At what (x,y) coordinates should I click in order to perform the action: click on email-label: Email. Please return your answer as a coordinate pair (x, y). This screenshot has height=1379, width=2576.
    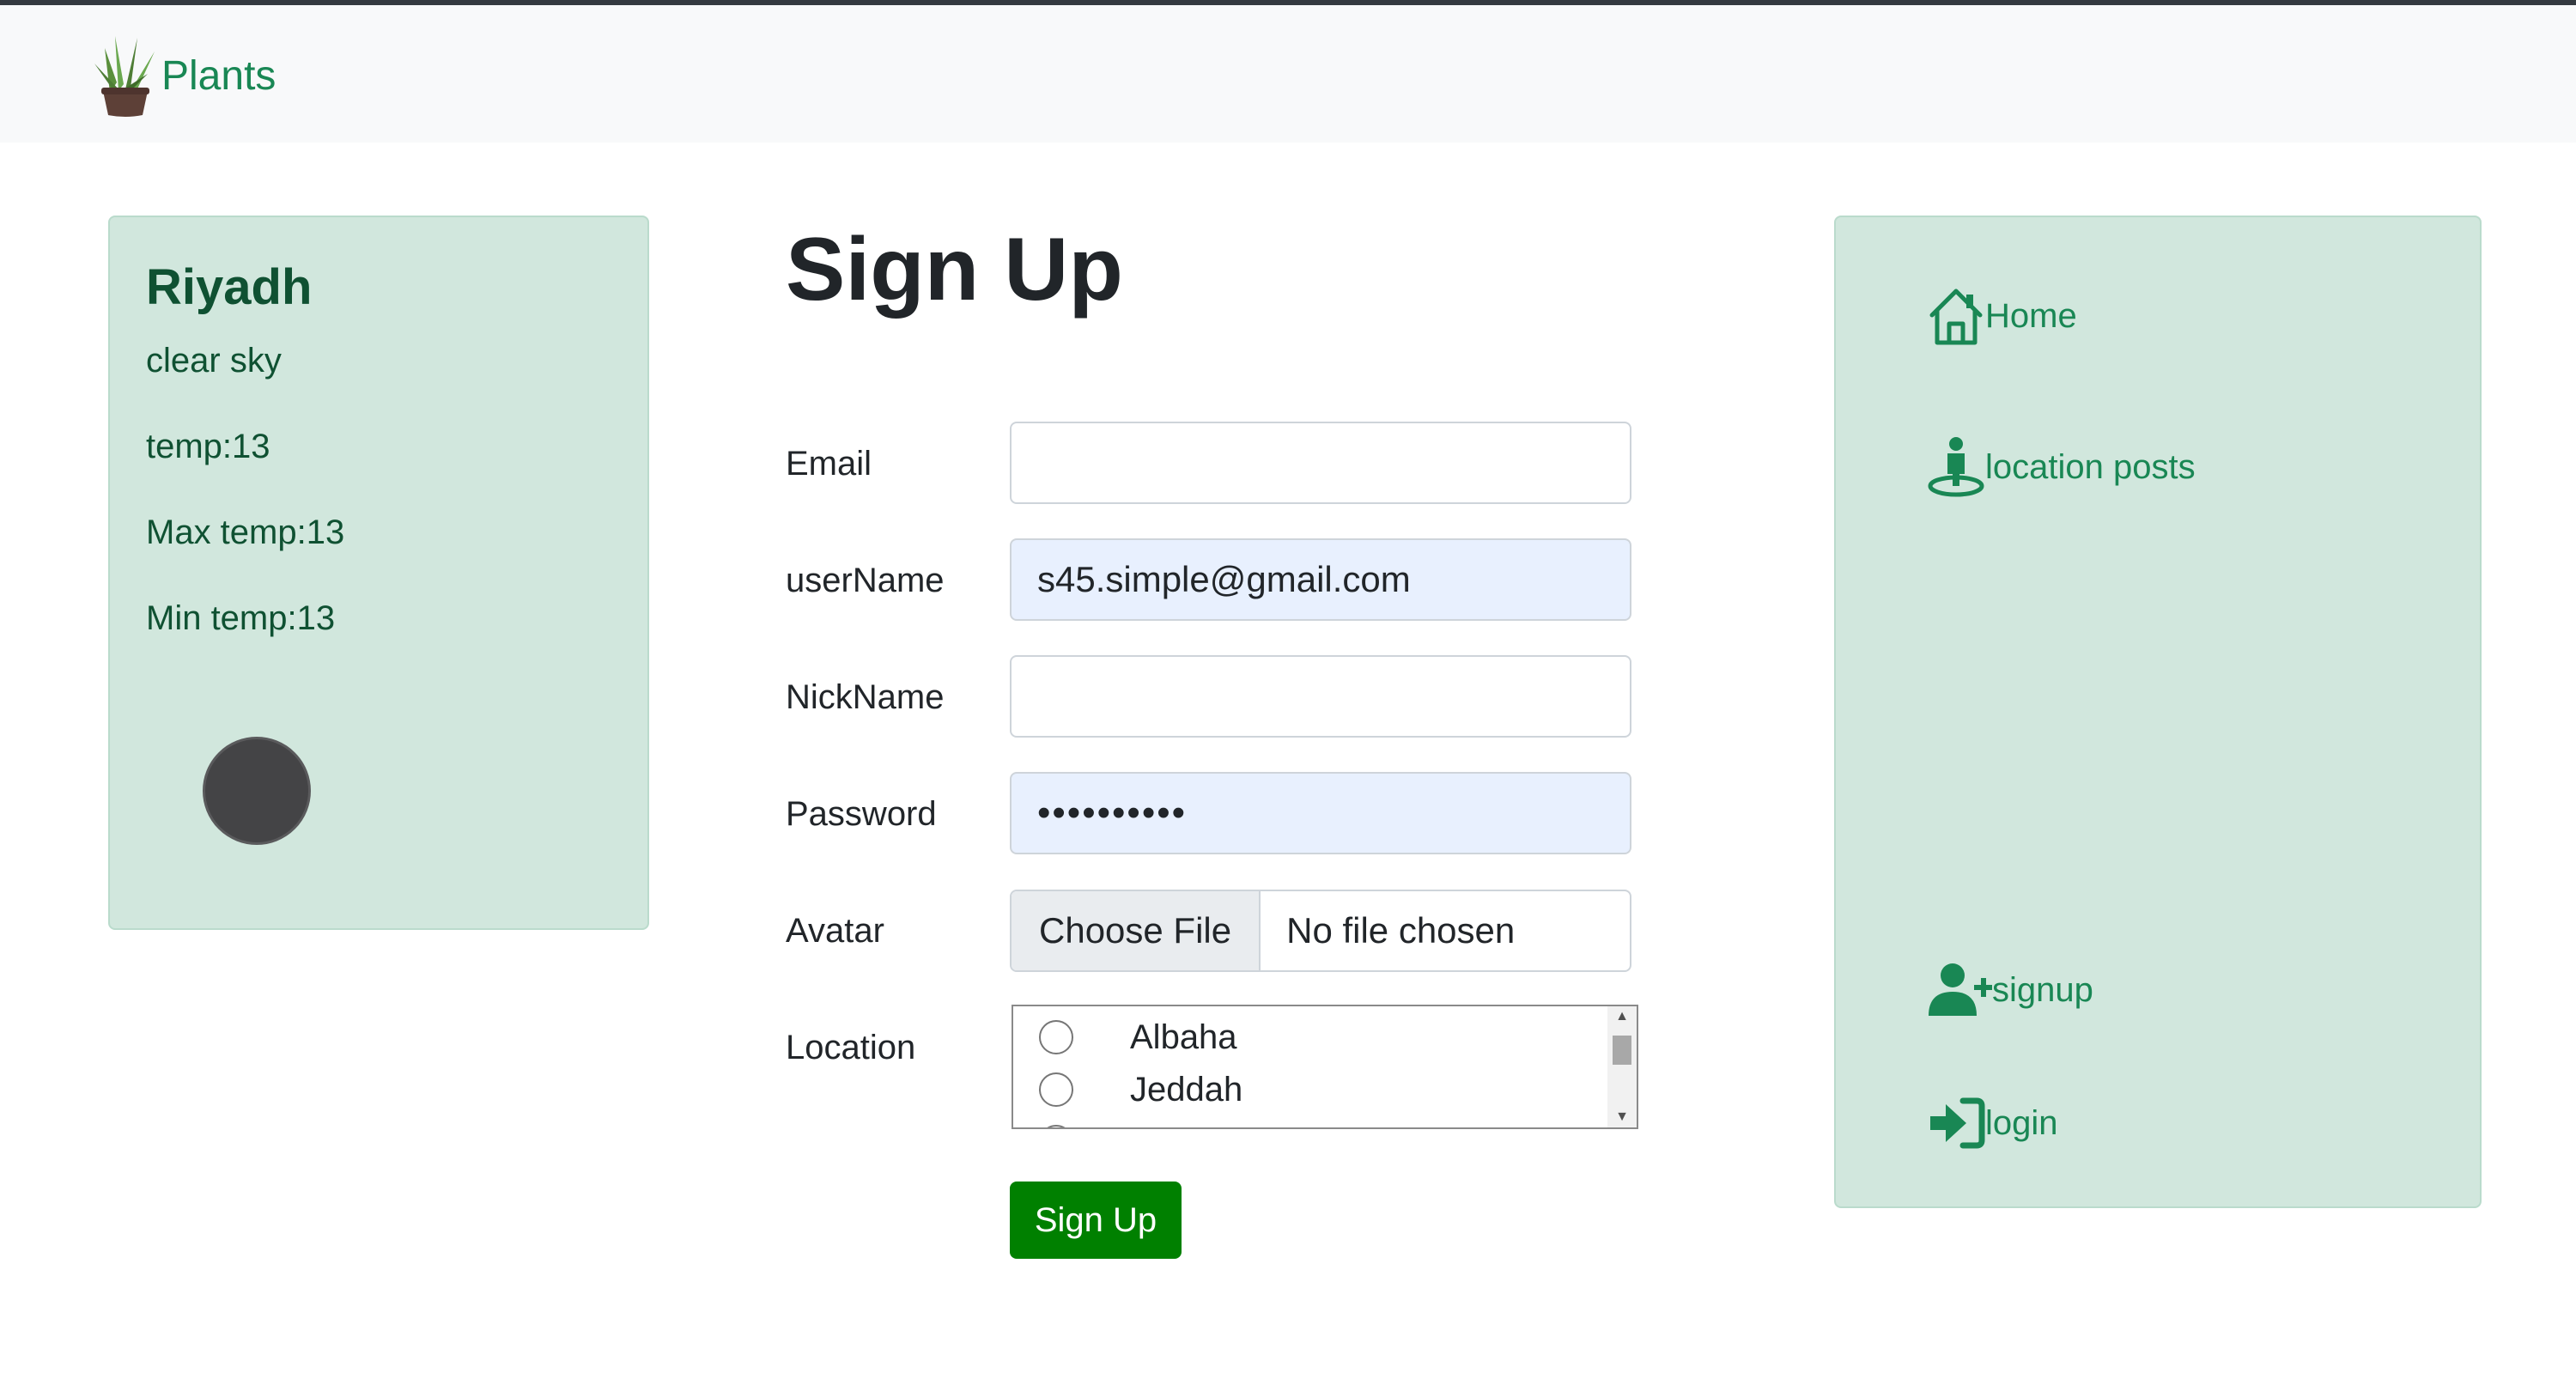
    Looking at the image, I should click on (829, 464).